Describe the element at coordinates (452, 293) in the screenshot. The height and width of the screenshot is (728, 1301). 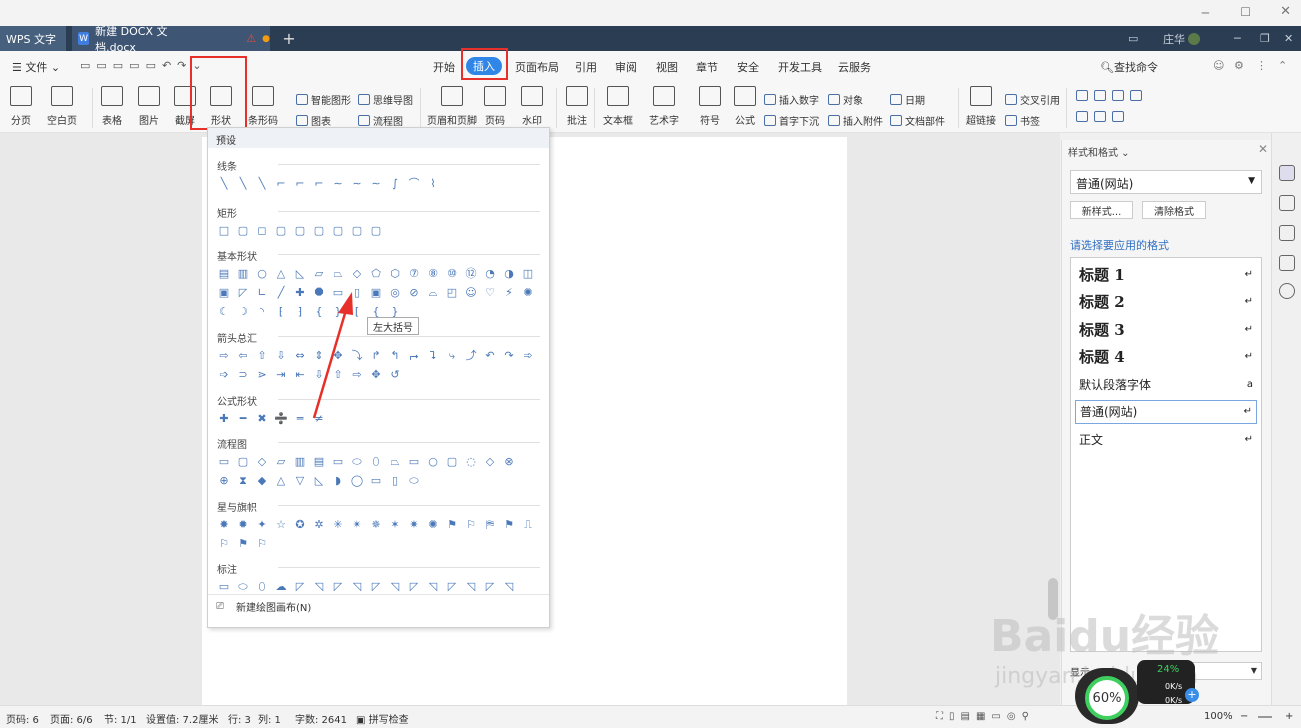
I see `shape-item: ◰` at that location.